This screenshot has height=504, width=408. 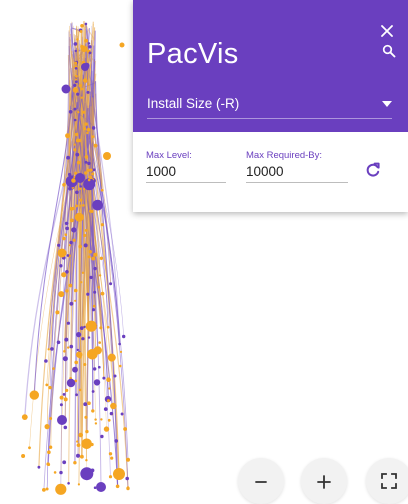 What do you see at coordinates (389, 51) in the screenshot?
I see `search-button` at bounding box center [389, 51].